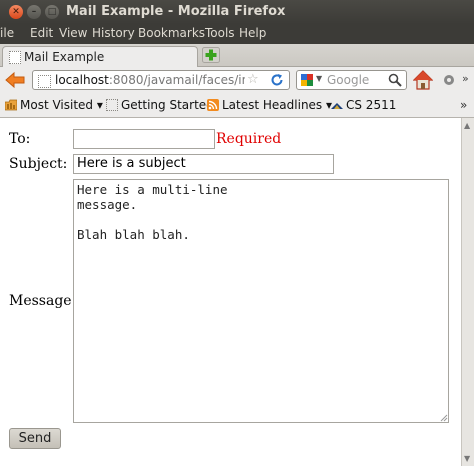 Image resolution: width=474 pixels, height=466 pixels. What do you see at coordinates (11, 105) in the screenshot?
I see `most-visited-icon` at bounding box center [11, 105].